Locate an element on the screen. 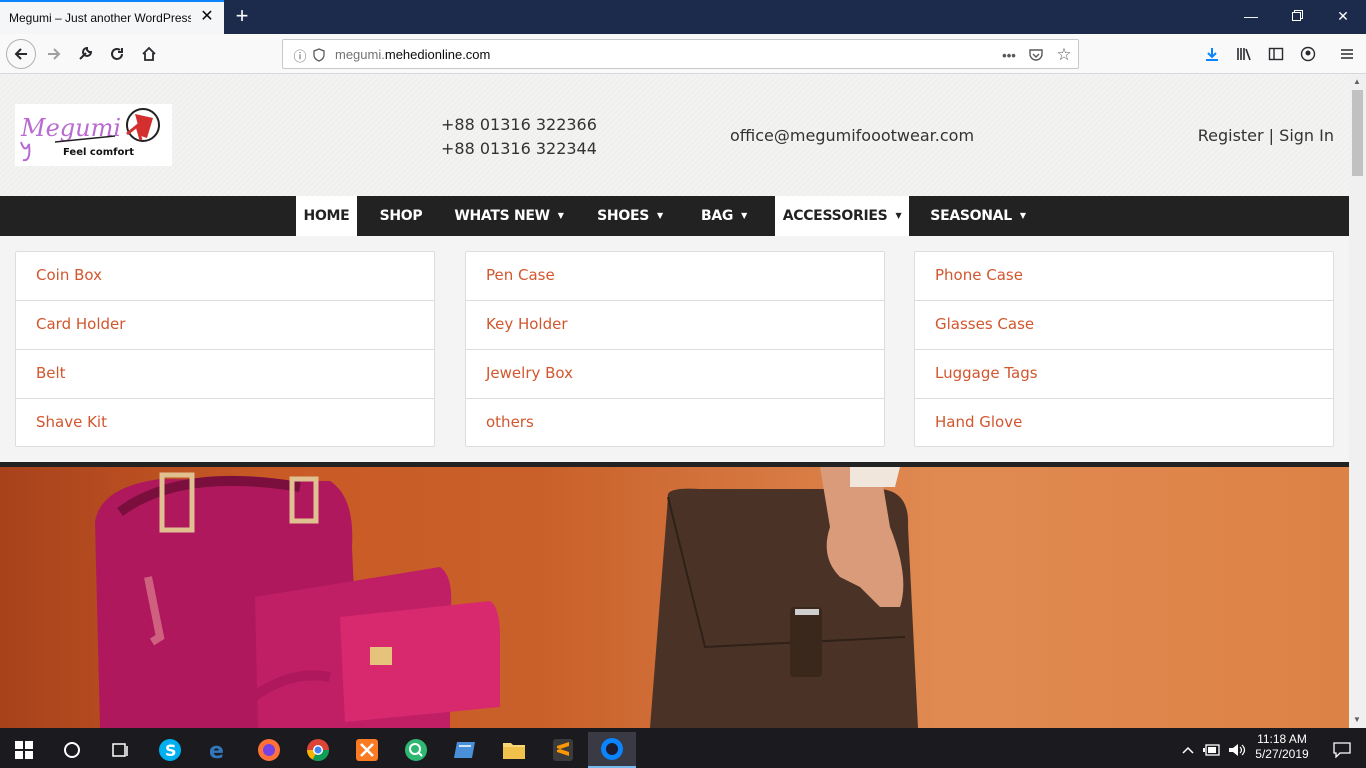 This screenshot has width=1366, height=768. chrome-icon is located at coordinates (318, 750).